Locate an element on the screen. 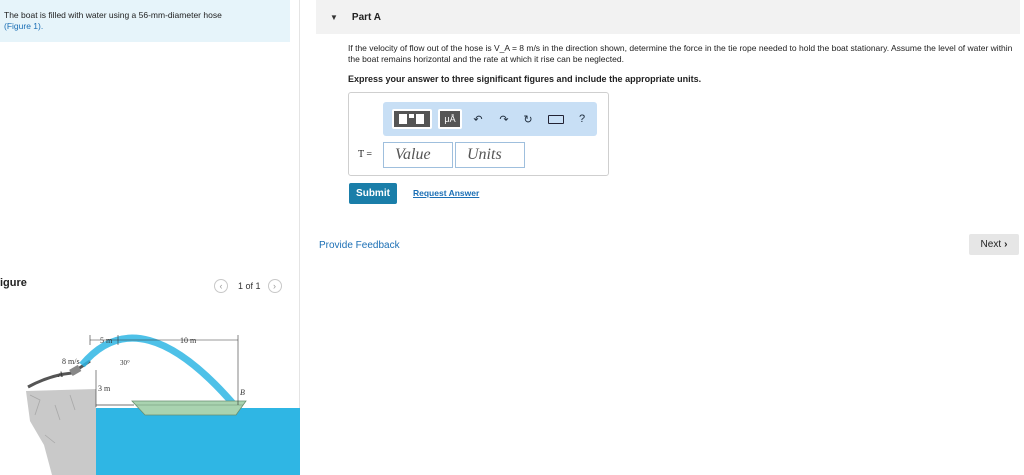  dim-3m-label: 3 m is located at coordinates (104, 388).